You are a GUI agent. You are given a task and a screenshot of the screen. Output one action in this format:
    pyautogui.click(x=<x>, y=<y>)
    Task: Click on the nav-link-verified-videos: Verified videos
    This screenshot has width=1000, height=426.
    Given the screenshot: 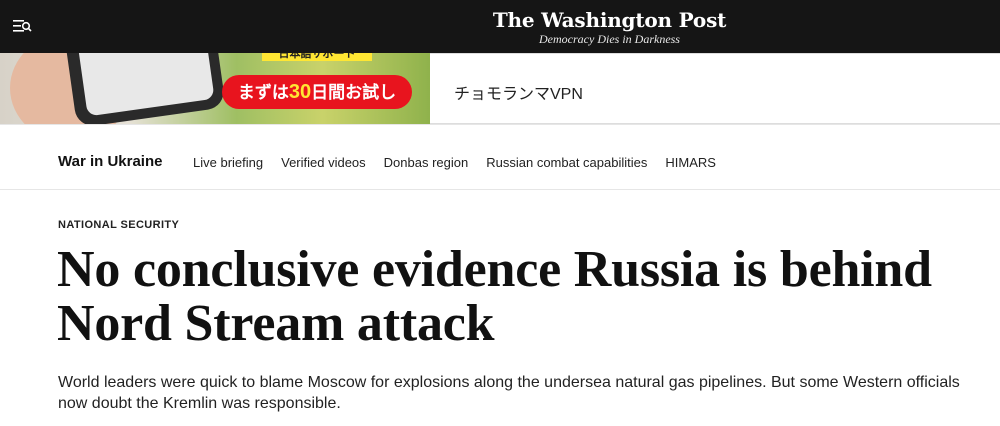 What is the action you would take?
    pyautogui.click(x=323, y=162)
    